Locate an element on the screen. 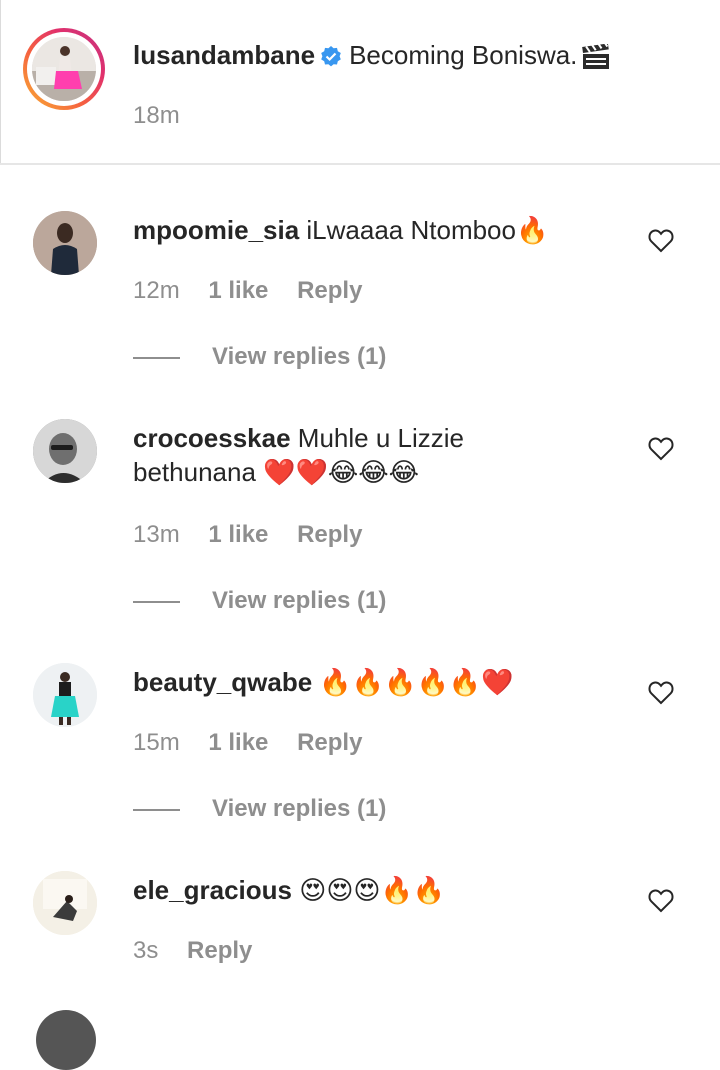  comment-meta: 13m 1 like Reply is located at coordinates (258, 535).